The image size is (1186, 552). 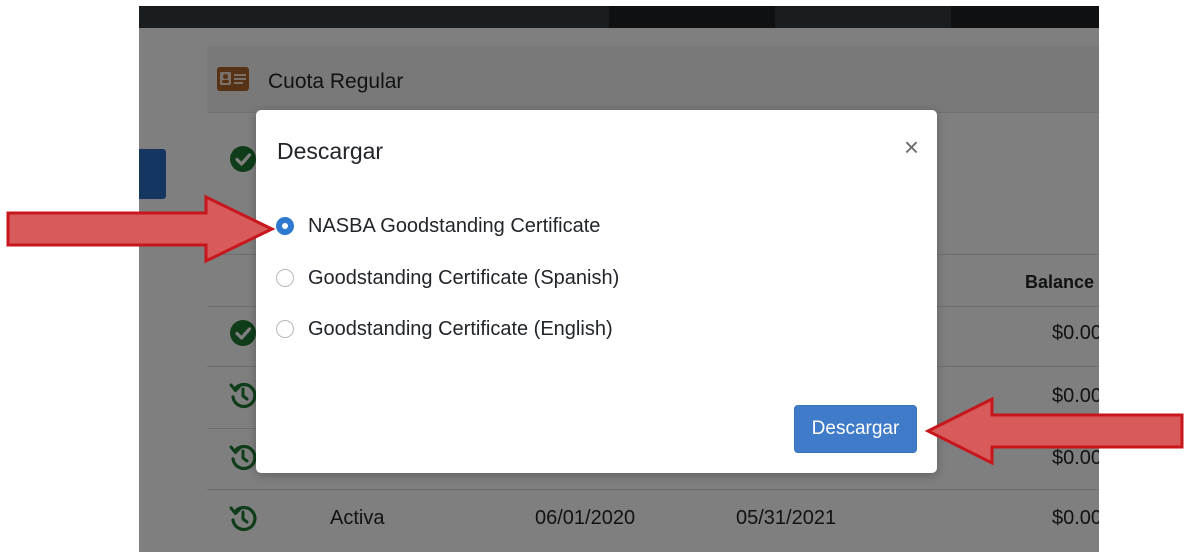 What do you see at coordinates (855, 429) in the screenshot?
I see `download-button: Descargar` at bounding box center [855, 429].